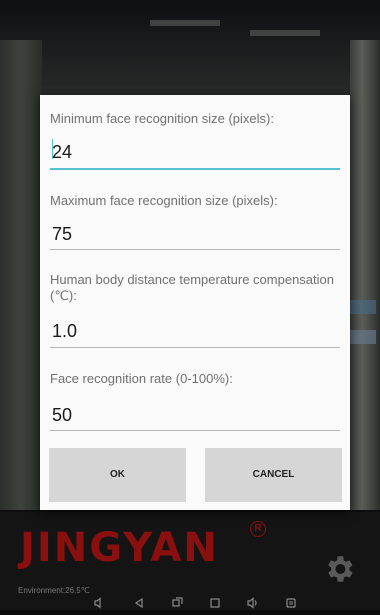  Describe the element at coordinates (195, 169) in the screenshot. I see `min-face-size-underline` at that location.